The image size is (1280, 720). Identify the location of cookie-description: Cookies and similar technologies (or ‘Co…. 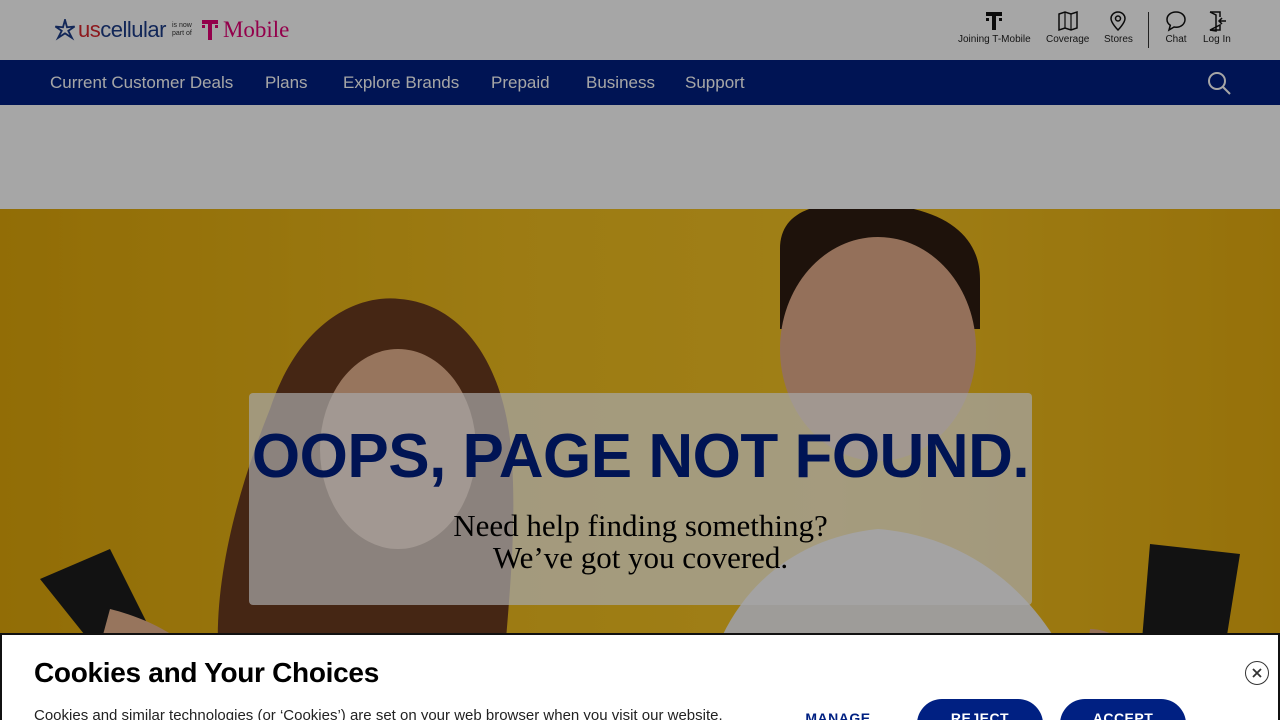
(378, 713).